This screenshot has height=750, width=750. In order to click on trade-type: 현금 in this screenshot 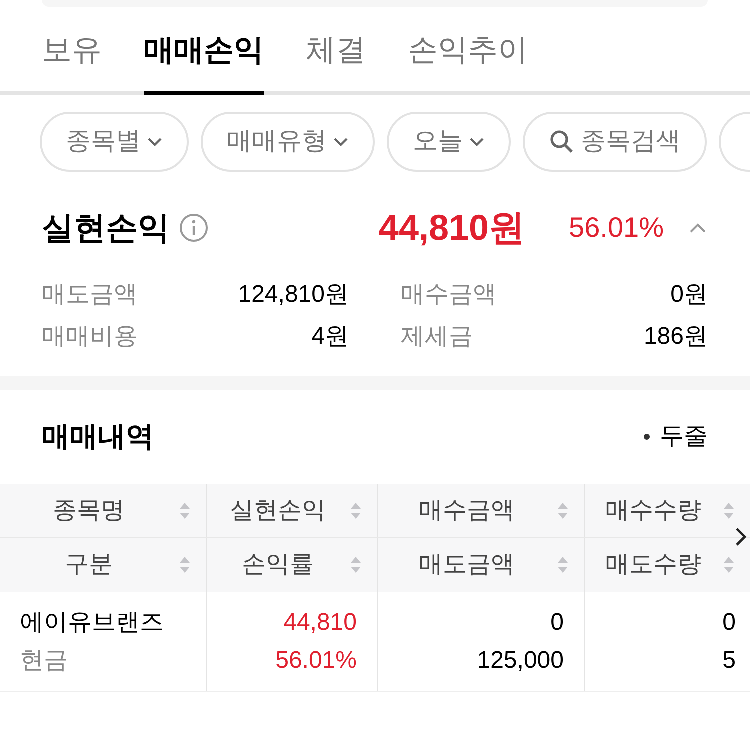, I will do `click(44, 661)`.